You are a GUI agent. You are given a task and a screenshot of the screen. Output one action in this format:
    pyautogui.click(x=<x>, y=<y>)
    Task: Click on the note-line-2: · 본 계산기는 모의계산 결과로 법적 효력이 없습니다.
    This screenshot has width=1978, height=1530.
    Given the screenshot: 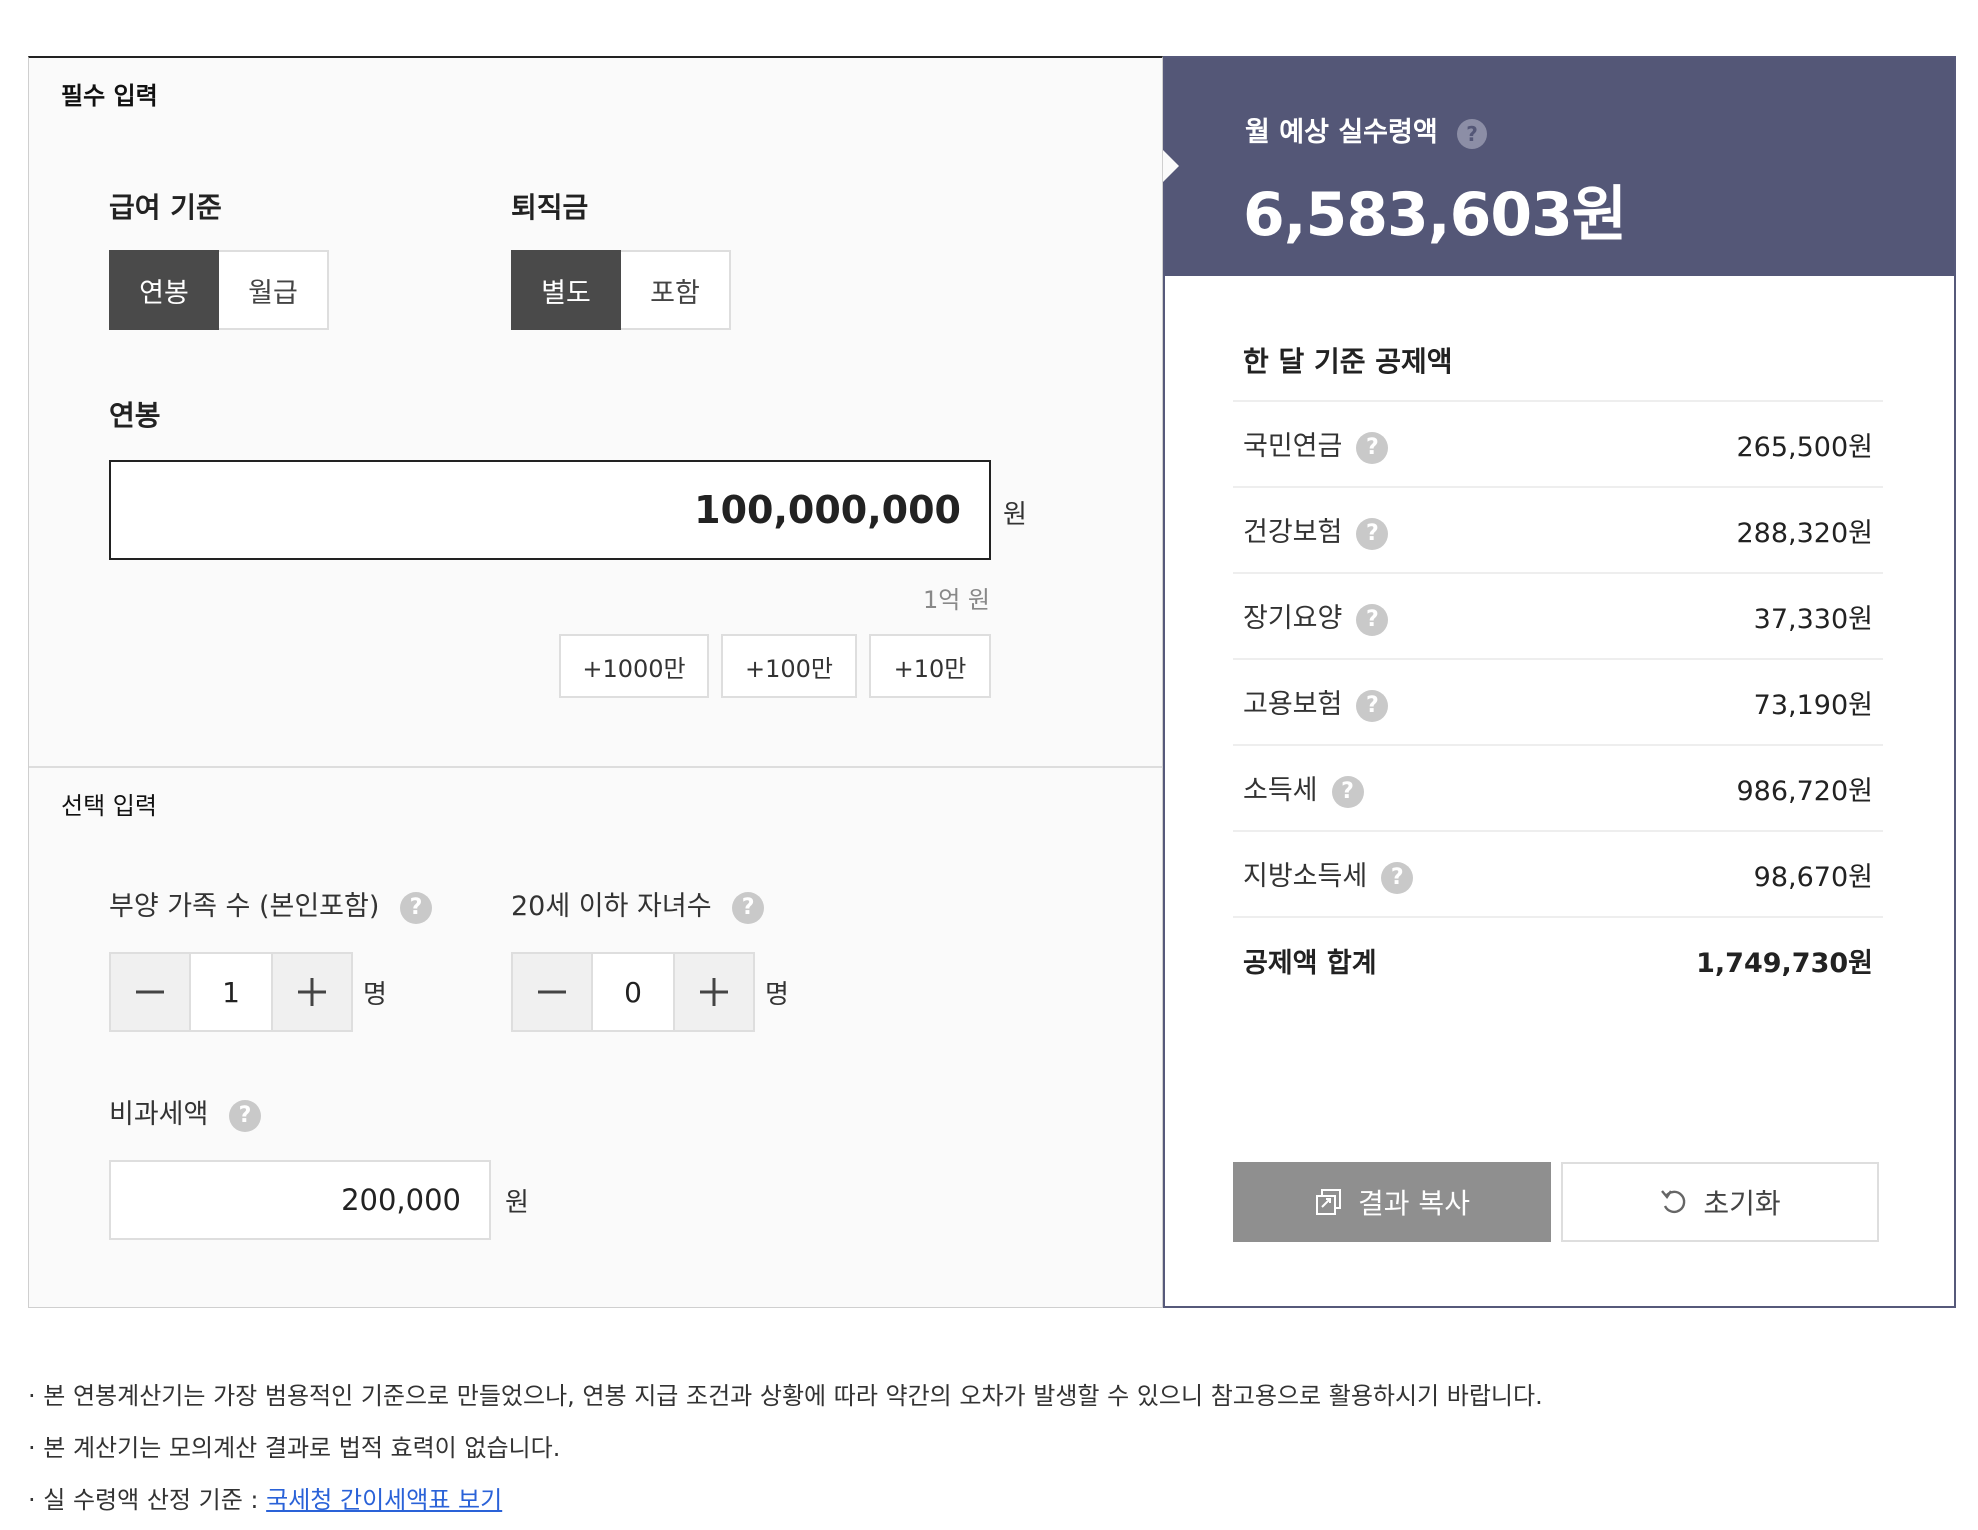 What is the action you would take?
    pyautogui.click(x=294, y=1448)
    